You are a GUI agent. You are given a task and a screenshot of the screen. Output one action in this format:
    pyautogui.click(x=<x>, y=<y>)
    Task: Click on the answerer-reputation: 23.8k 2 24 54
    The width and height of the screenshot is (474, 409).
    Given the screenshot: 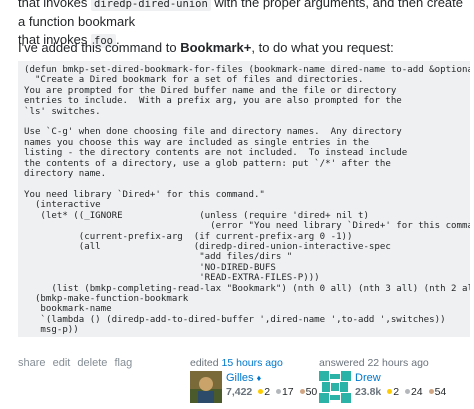 What is the action you would take?
    pyautogui.click(x=400, y=392)
    